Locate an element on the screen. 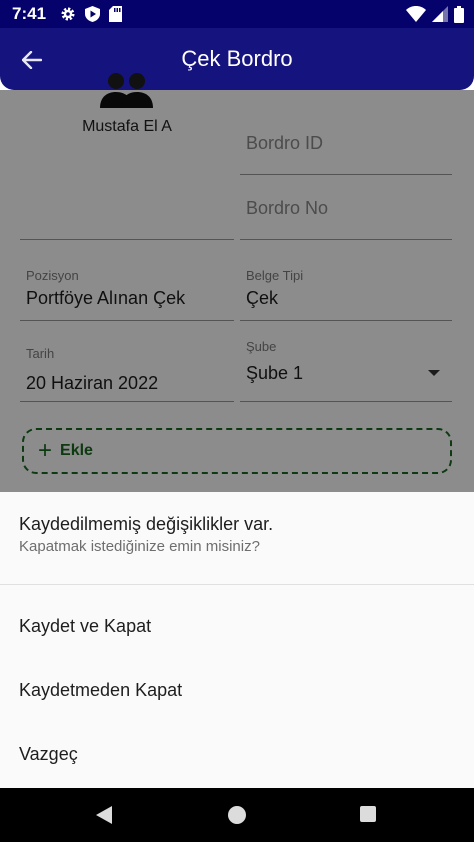 The height and width of the screenshot is (842, 474). save-and-close-button: Kaydet ve Kapat is located at coordinates (237, 626).